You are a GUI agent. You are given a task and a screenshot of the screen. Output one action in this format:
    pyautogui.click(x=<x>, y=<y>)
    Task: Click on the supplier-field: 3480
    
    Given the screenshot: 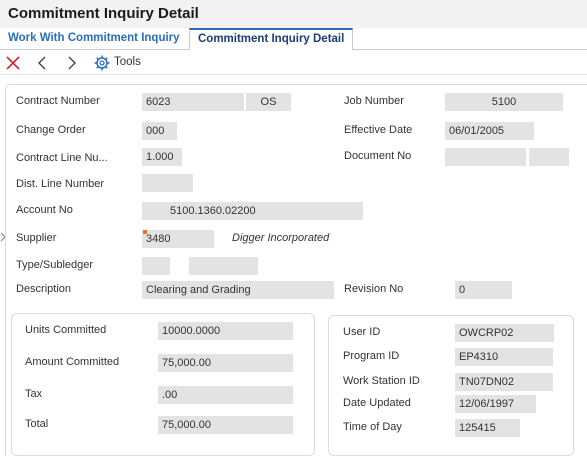 What is the action you would take?
    pyautogui.click(x=178, y=239)
    